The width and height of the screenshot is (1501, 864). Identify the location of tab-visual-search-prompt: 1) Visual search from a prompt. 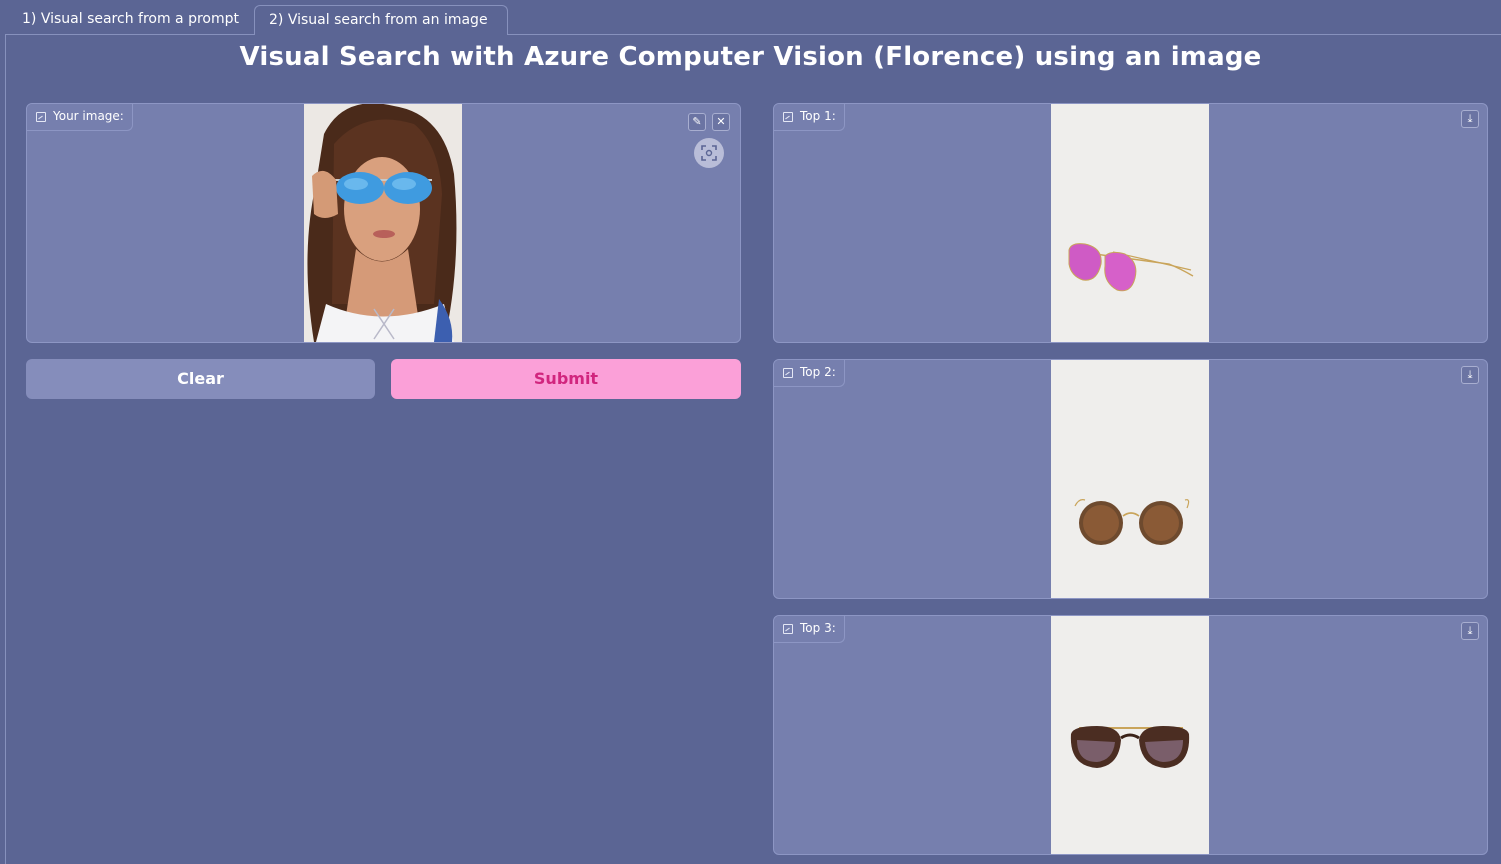
(130, 20).